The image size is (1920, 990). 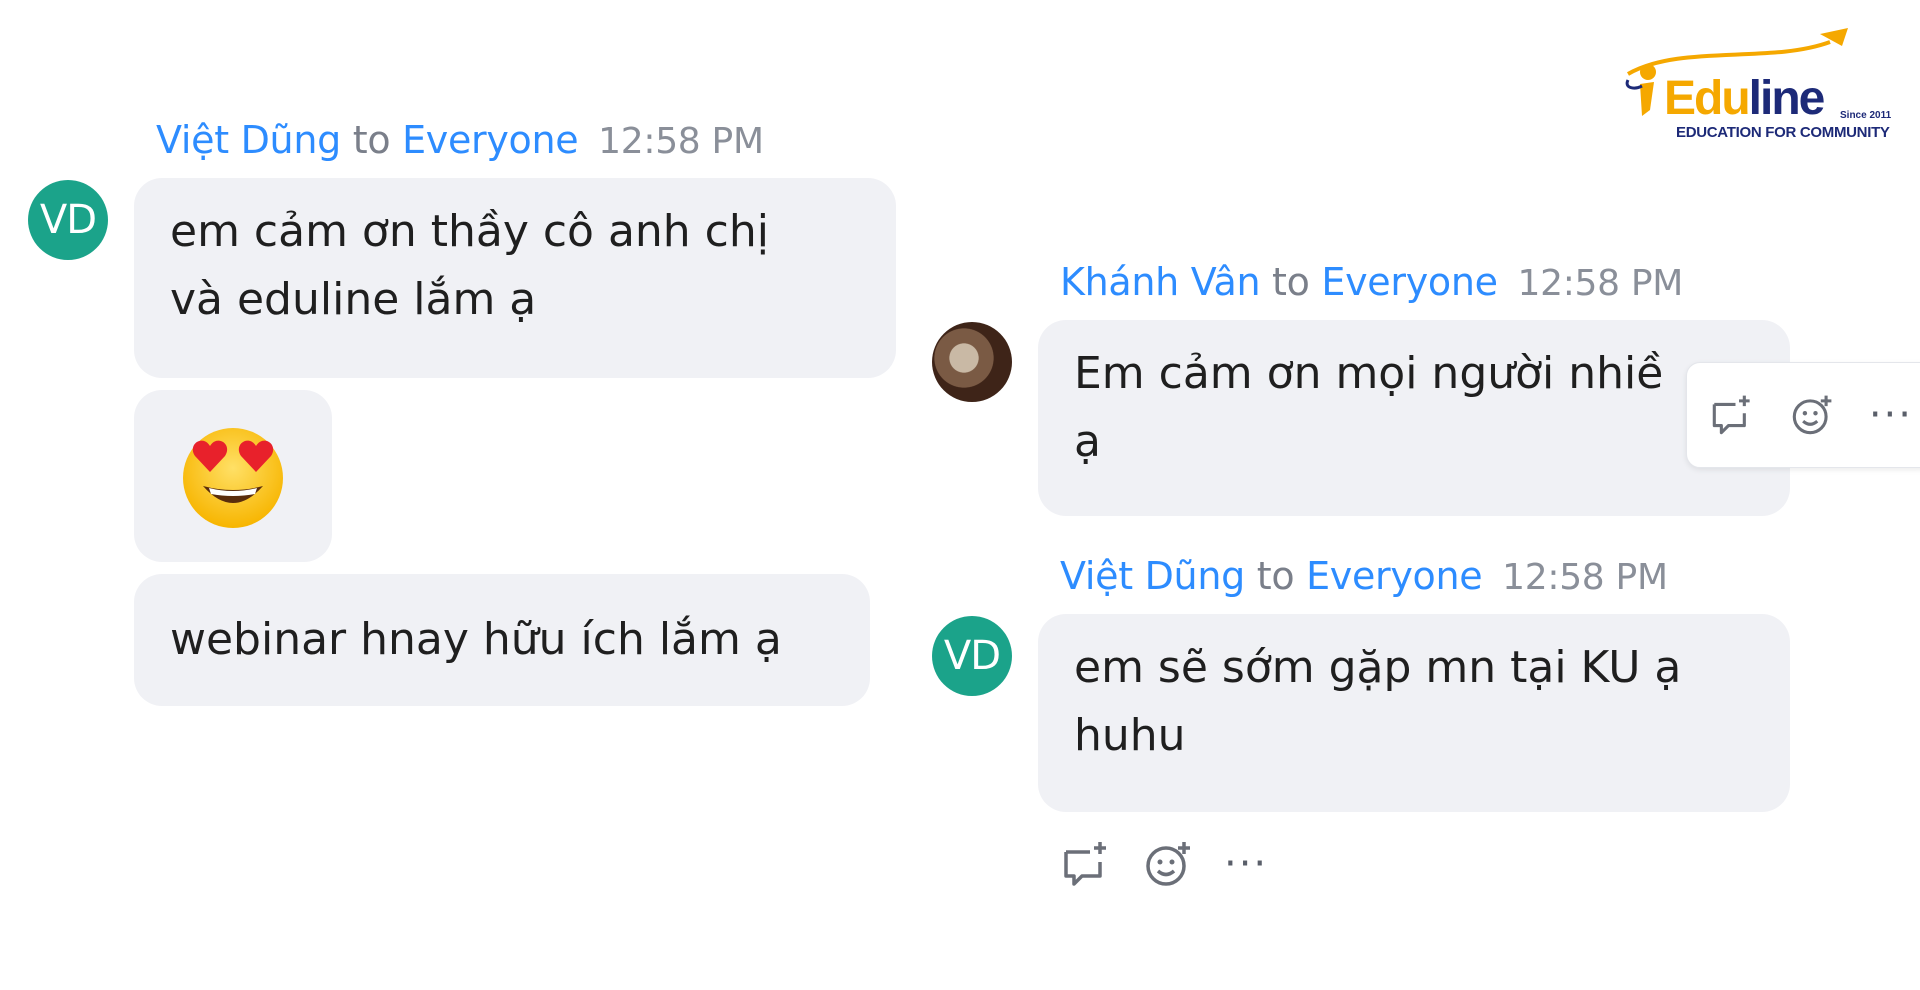 I want to click on message-bubble: webinar hnay hữu ích lắm ạ, so click(x=502, y=640).